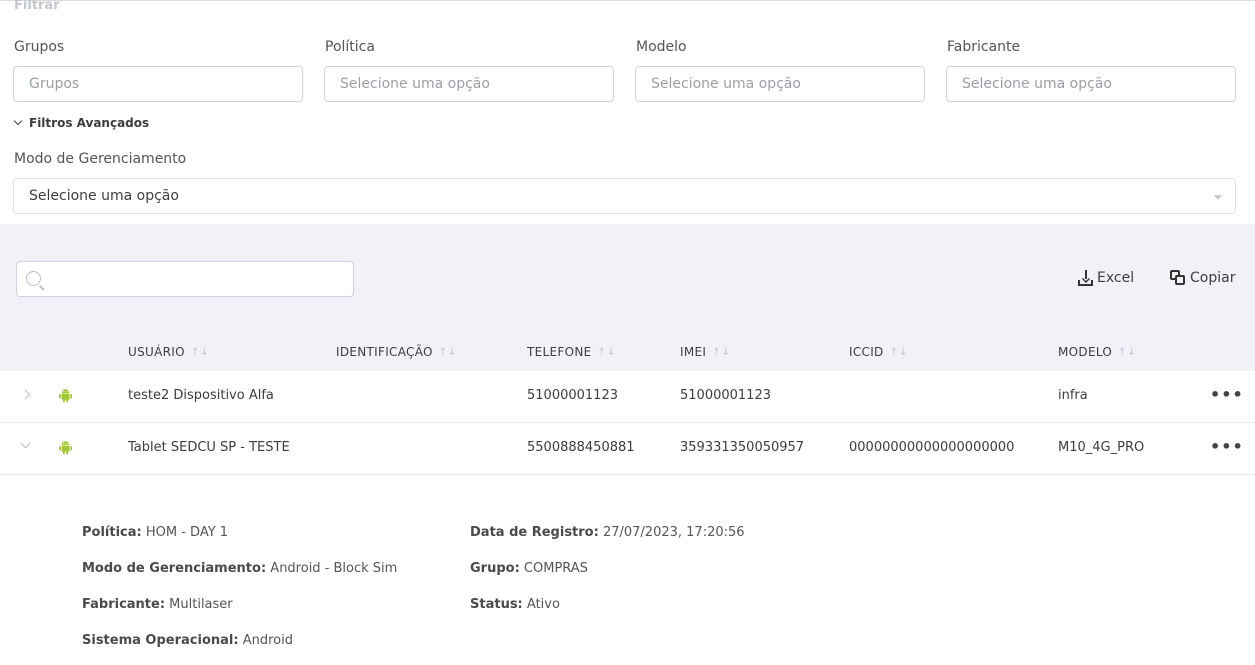 The height and width of the screenshot is (665, 1255). Describe the element at coordinates (201, 395) in the screenshot. I see `cell-usuario: teste2 Dispositivo Alfa` at that location.